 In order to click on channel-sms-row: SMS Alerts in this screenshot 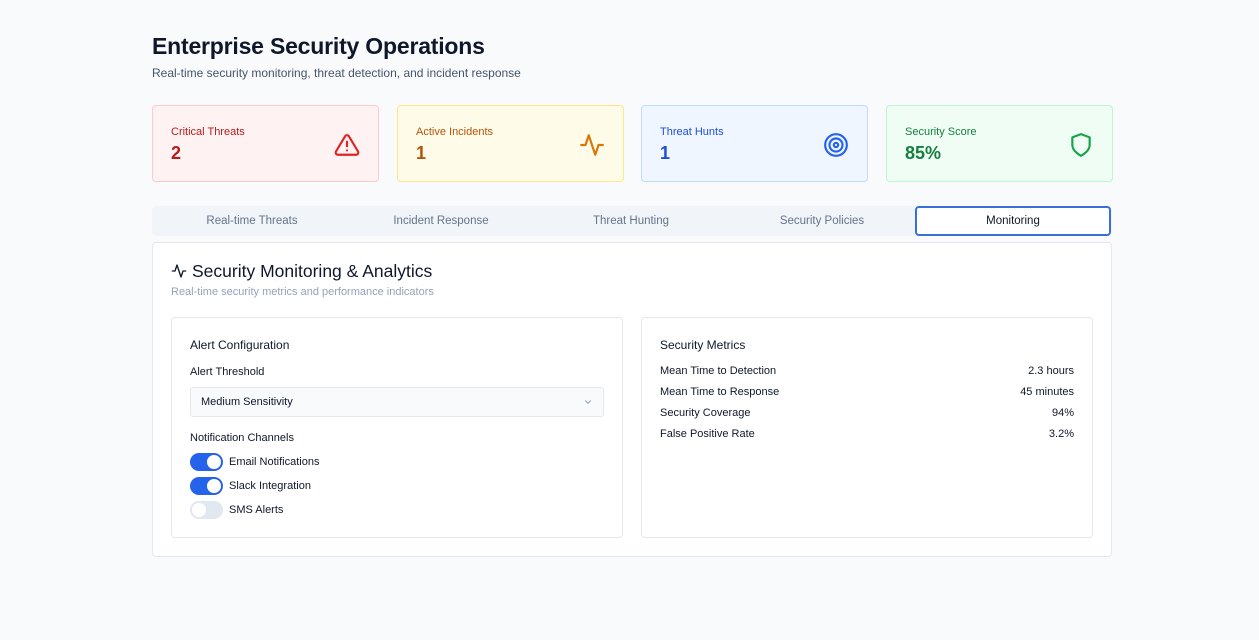, I will do `click(236, 510)`.